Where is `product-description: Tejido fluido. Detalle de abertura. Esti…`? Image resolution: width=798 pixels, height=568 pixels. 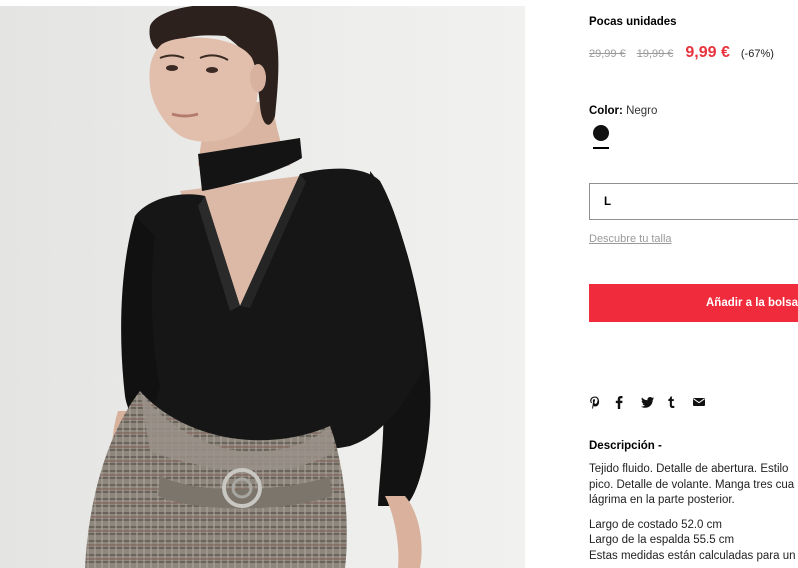 product-description: Tejido fluido. Detalle de abertura. Esti… is located at coordinates (693, 513).